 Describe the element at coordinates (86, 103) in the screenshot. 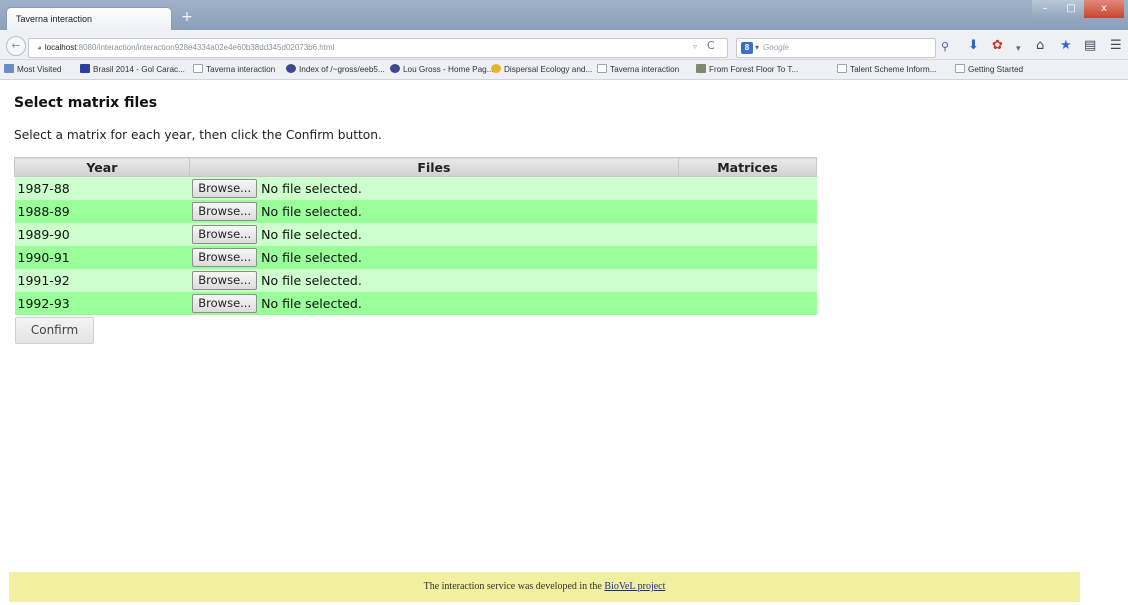

I see `page-title: Select matrix files` at that location.